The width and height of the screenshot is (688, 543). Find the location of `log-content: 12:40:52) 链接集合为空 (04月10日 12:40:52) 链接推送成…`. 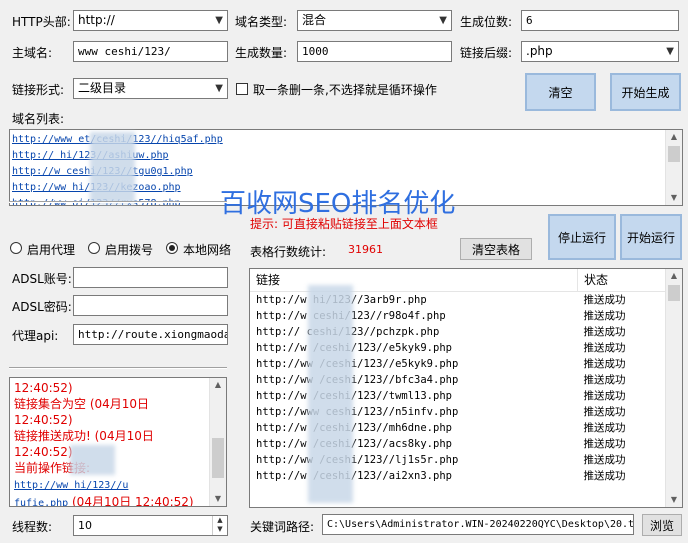

log-content: 12:40:52) 链接集合为空 (04月10日 12:40:52) 链接推送成… is located at coordinates (118, 442).